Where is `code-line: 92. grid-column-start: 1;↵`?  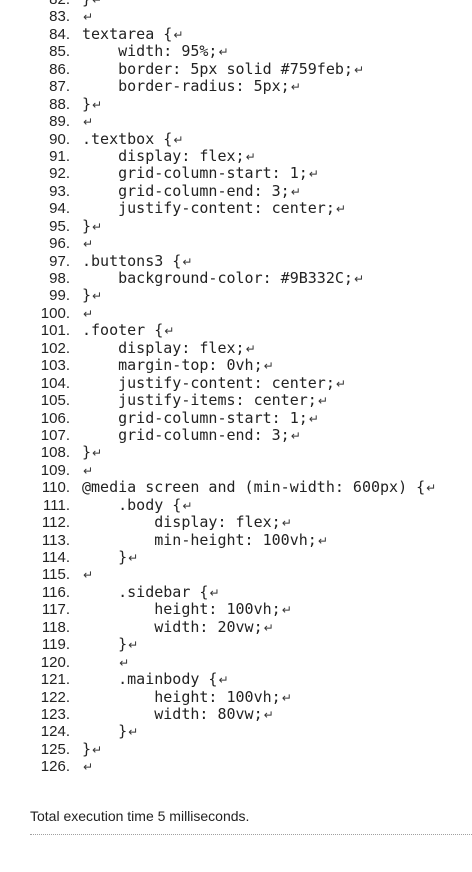 code-line: 92. grid-column-start: 1;↵ is located at coordinates (236, 173).